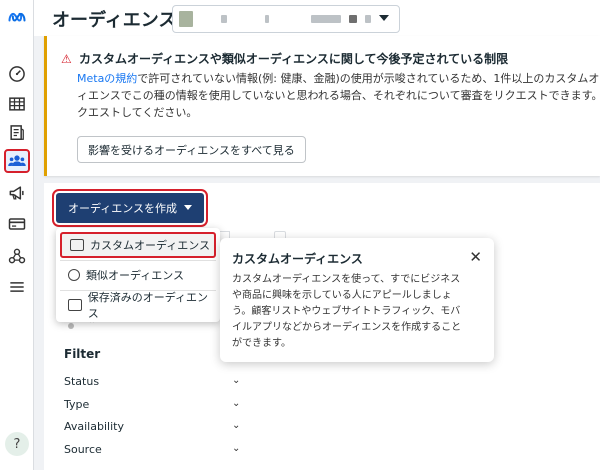 The height and width of the screenshot is (470, 600). I want to click on menu-divider, so click(138, 260).